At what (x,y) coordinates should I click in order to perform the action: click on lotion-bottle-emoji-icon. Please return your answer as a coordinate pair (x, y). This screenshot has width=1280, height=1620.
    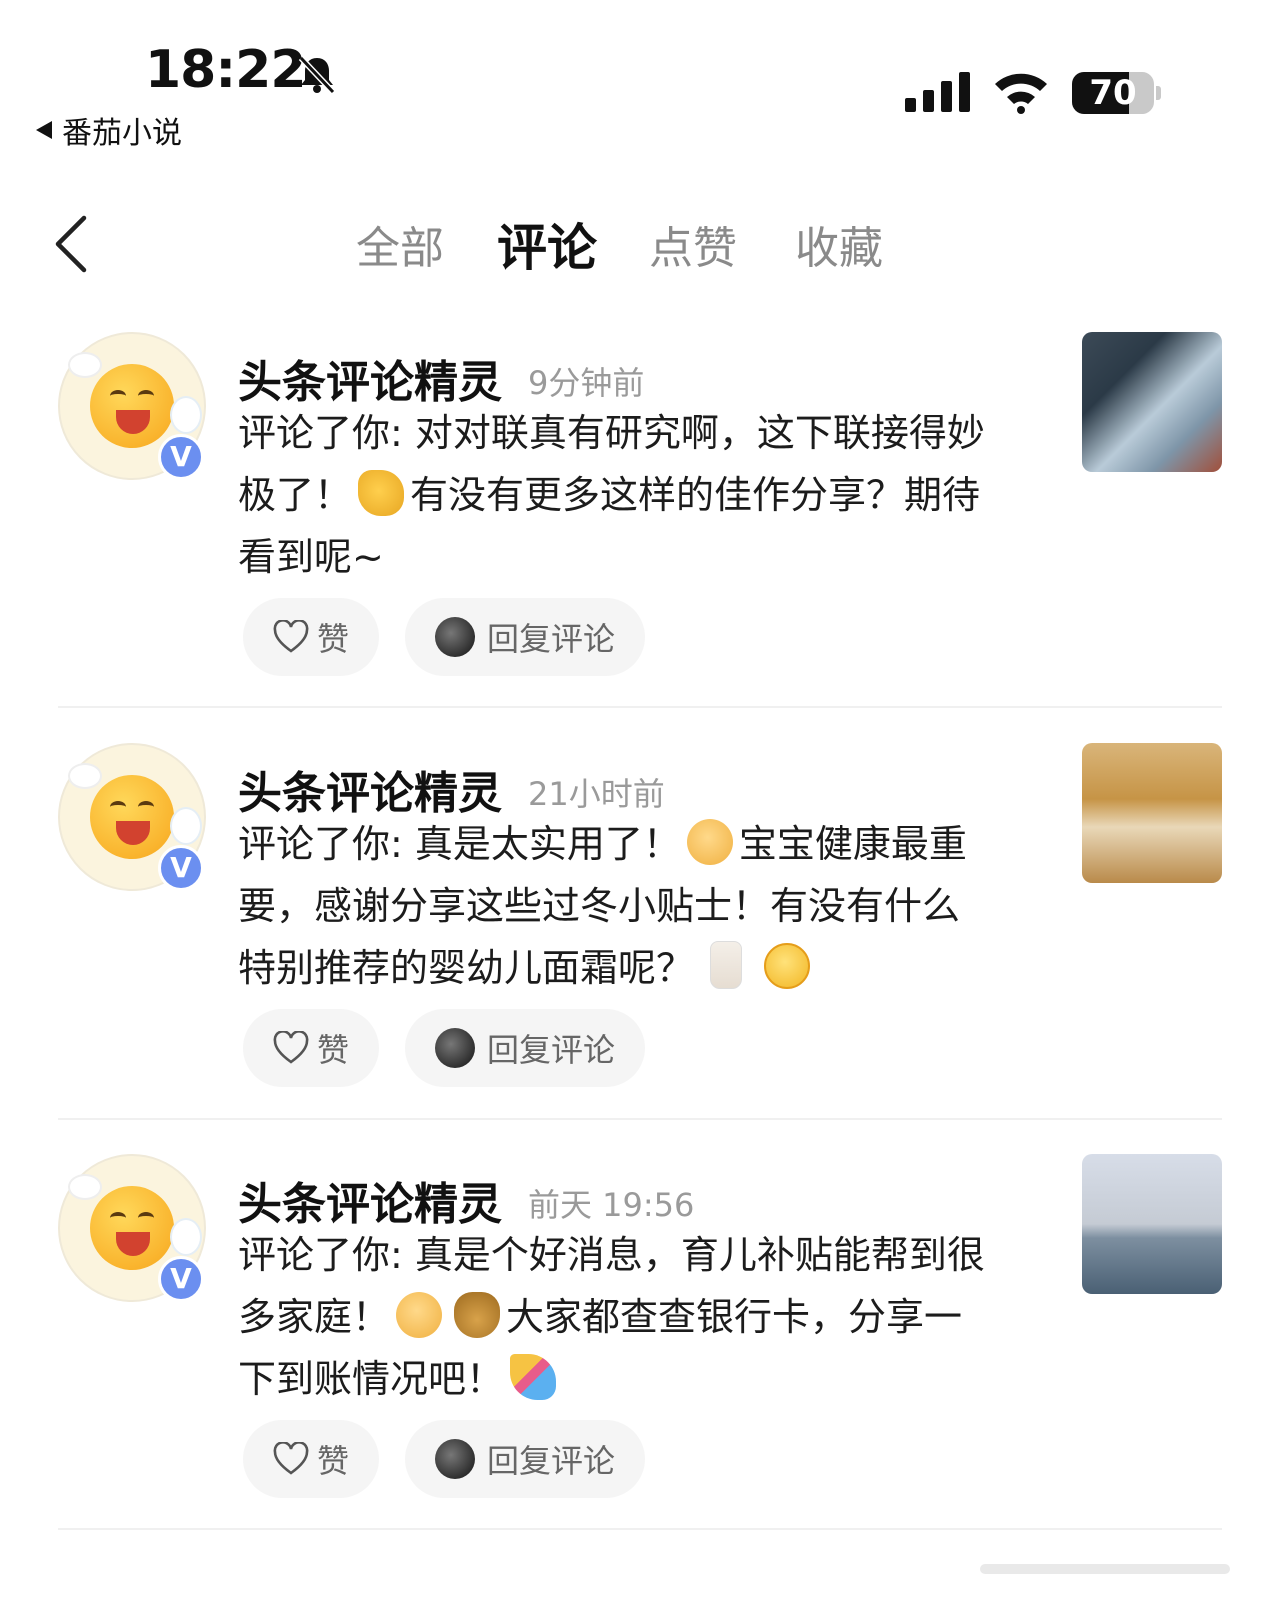
    Looking at the image, I should click on (726, 965).